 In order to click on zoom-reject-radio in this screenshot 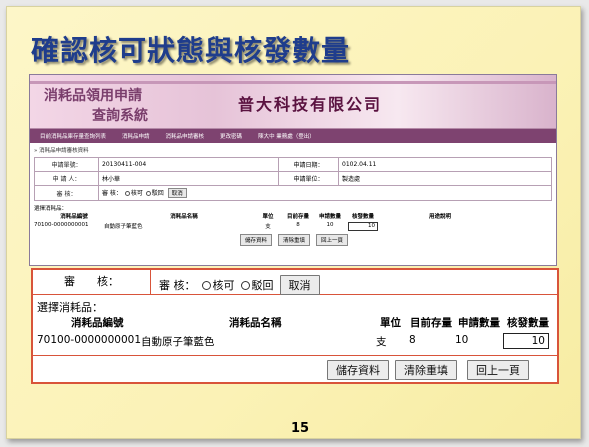, I will do `click(245, 285)`.